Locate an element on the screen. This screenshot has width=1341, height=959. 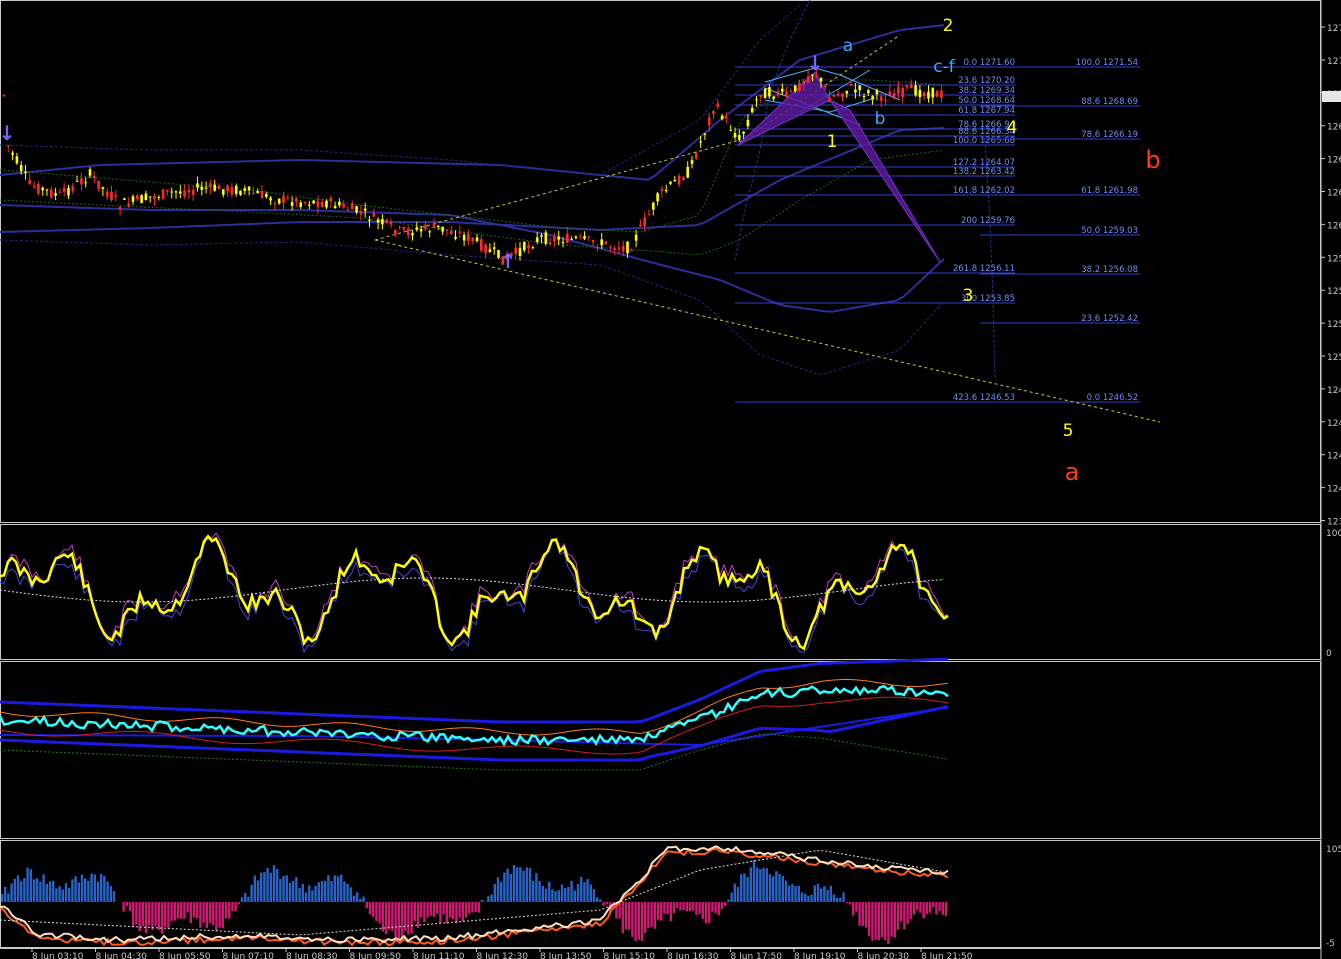
fib-level-label: 261.8 1256.11 is located at coordinates (984, 269).